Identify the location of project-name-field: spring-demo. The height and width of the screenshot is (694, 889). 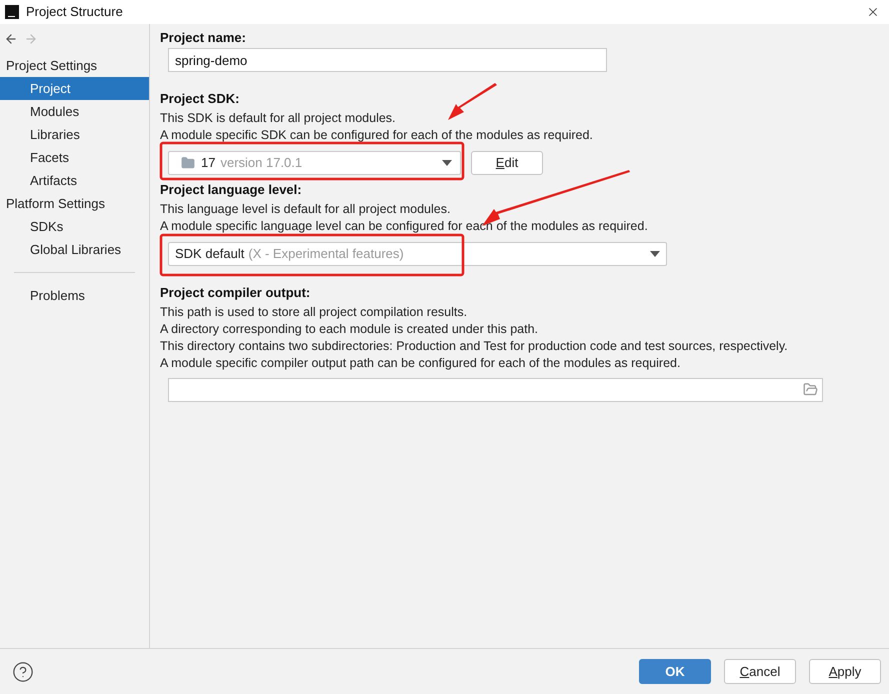
(387, 60).